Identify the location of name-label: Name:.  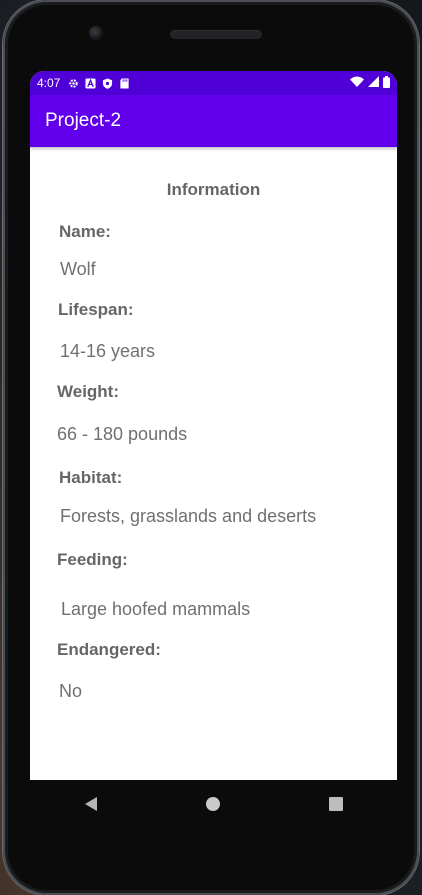
(85, 231).